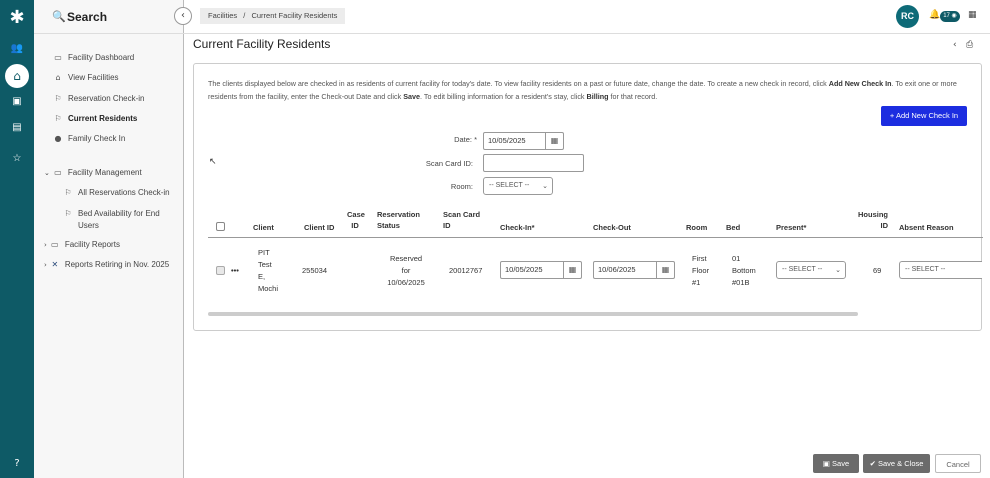 The image size is (990, 478). What do you see at coordinates (262, 44) in the screenshot?
I see `page-title: Current Facility Residents` at bounding box center [262, 44].